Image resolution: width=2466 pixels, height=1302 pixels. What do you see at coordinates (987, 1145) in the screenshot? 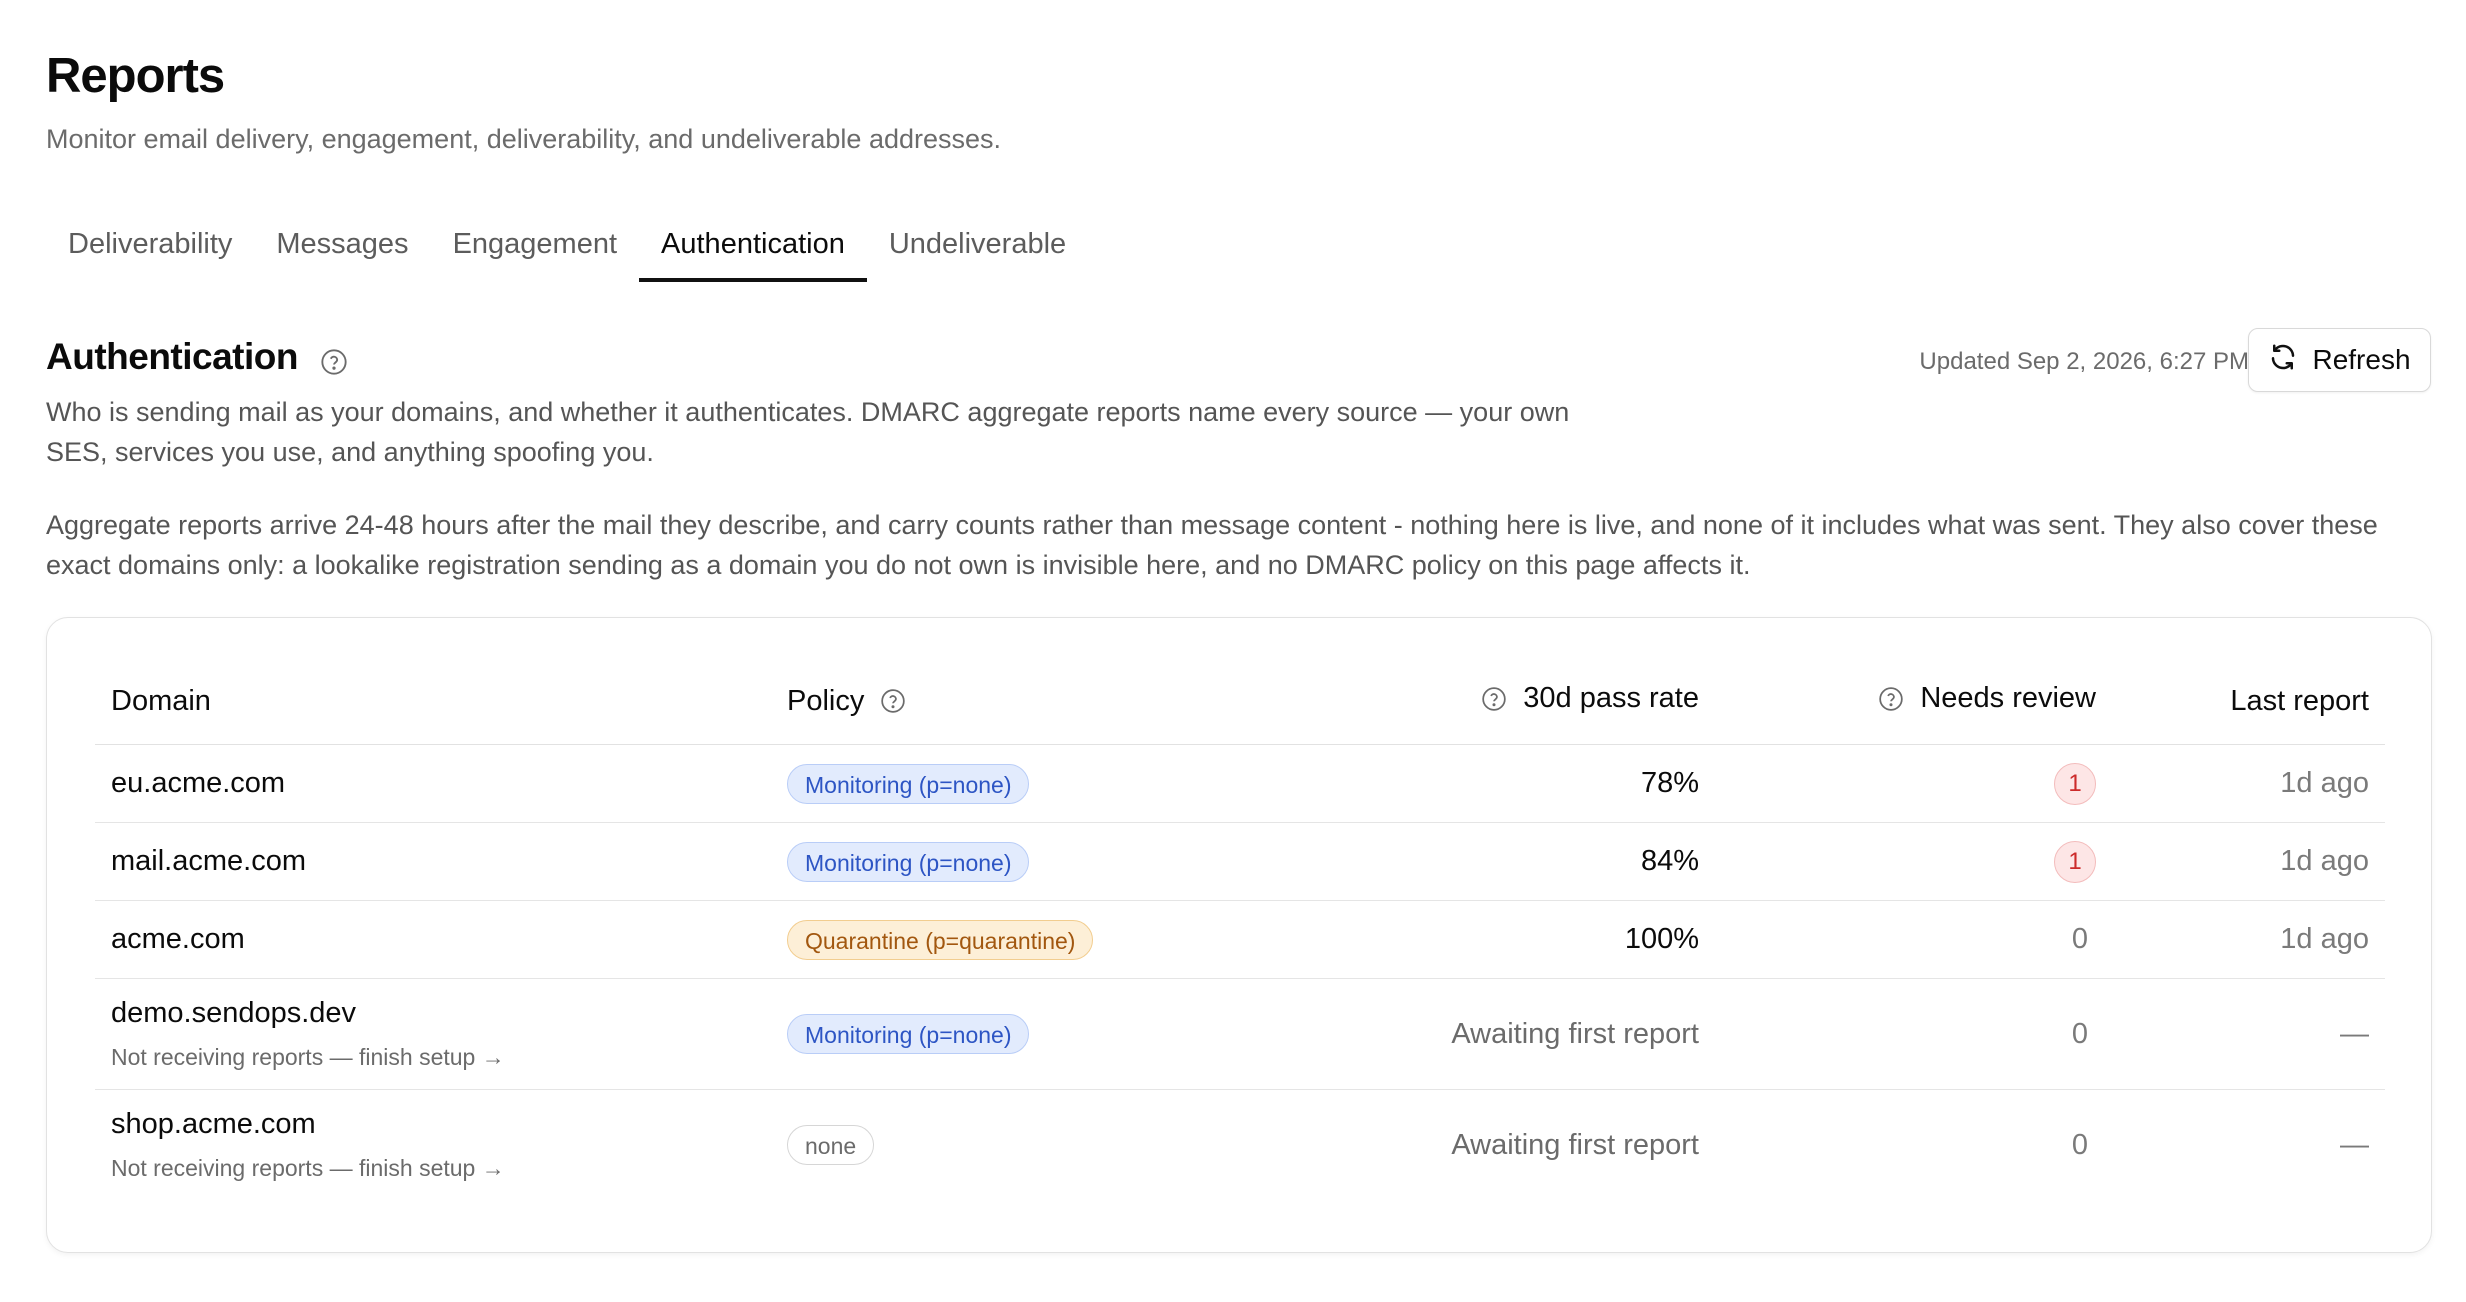
I see `policy-cell: none` at bounding box center [987, 1145].